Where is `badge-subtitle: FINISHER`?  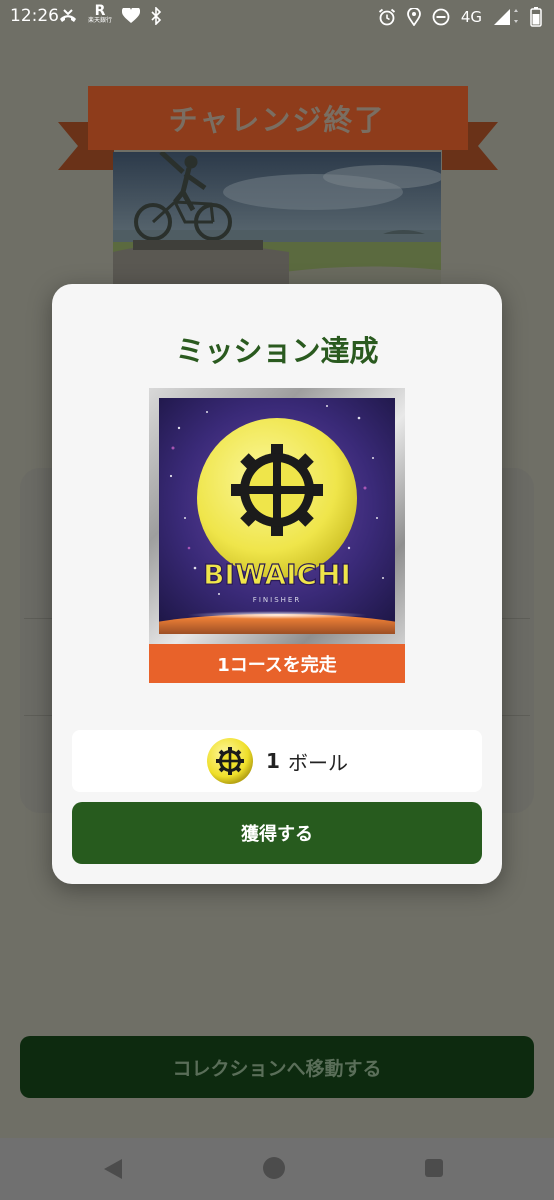
badge-subtitle: FINISHER is located at coordinates (277, 600).